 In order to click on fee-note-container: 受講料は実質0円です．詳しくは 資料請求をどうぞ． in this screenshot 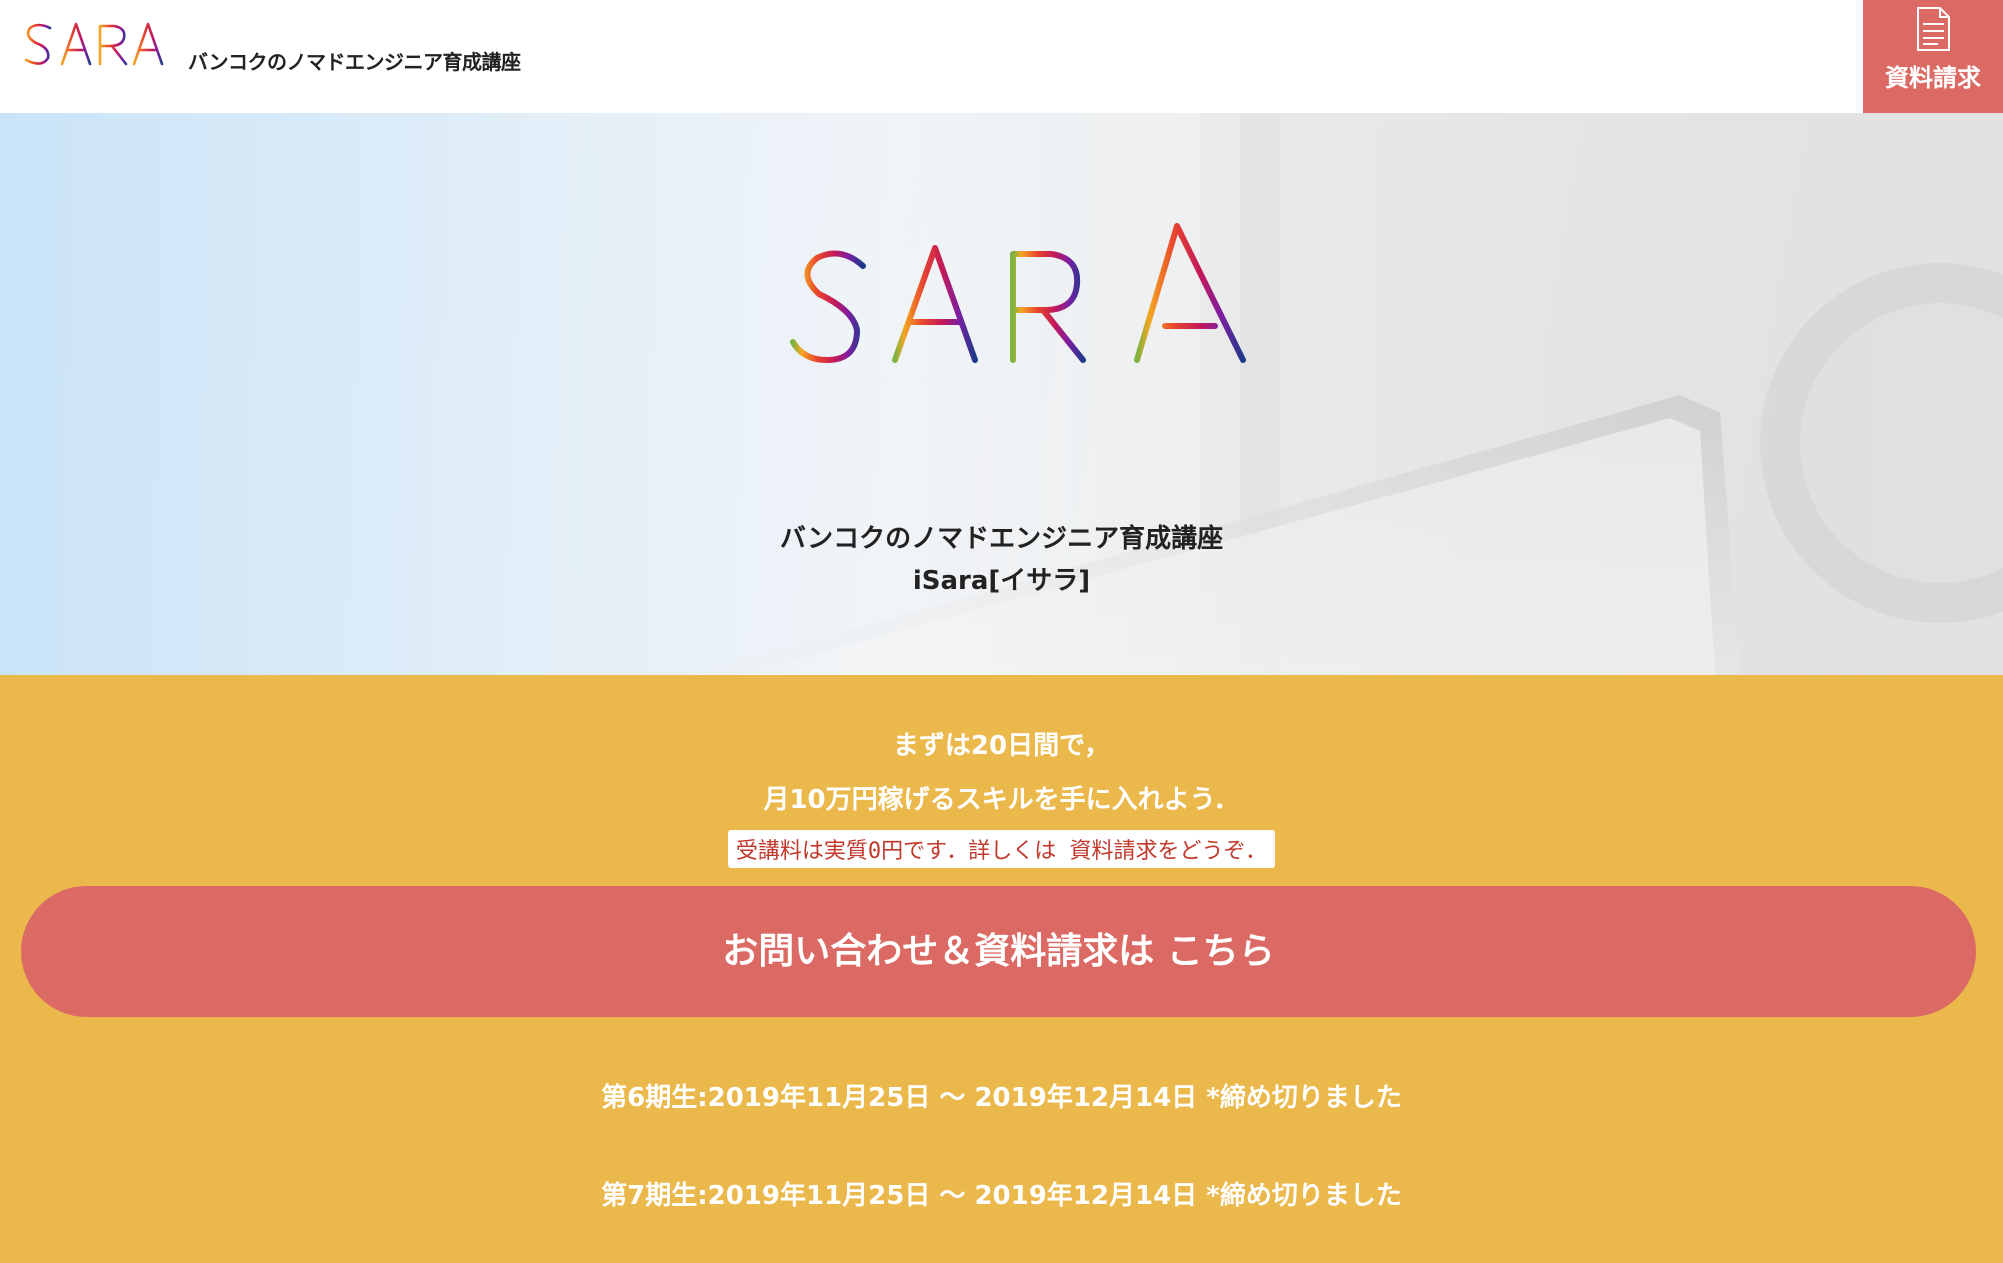, I will do `click(1001, 849)`.